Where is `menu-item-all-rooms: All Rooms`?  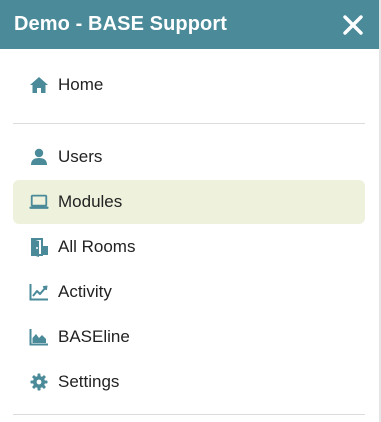 menu-item-all-rooms: All Rooms is located at coordinates (189, 247).